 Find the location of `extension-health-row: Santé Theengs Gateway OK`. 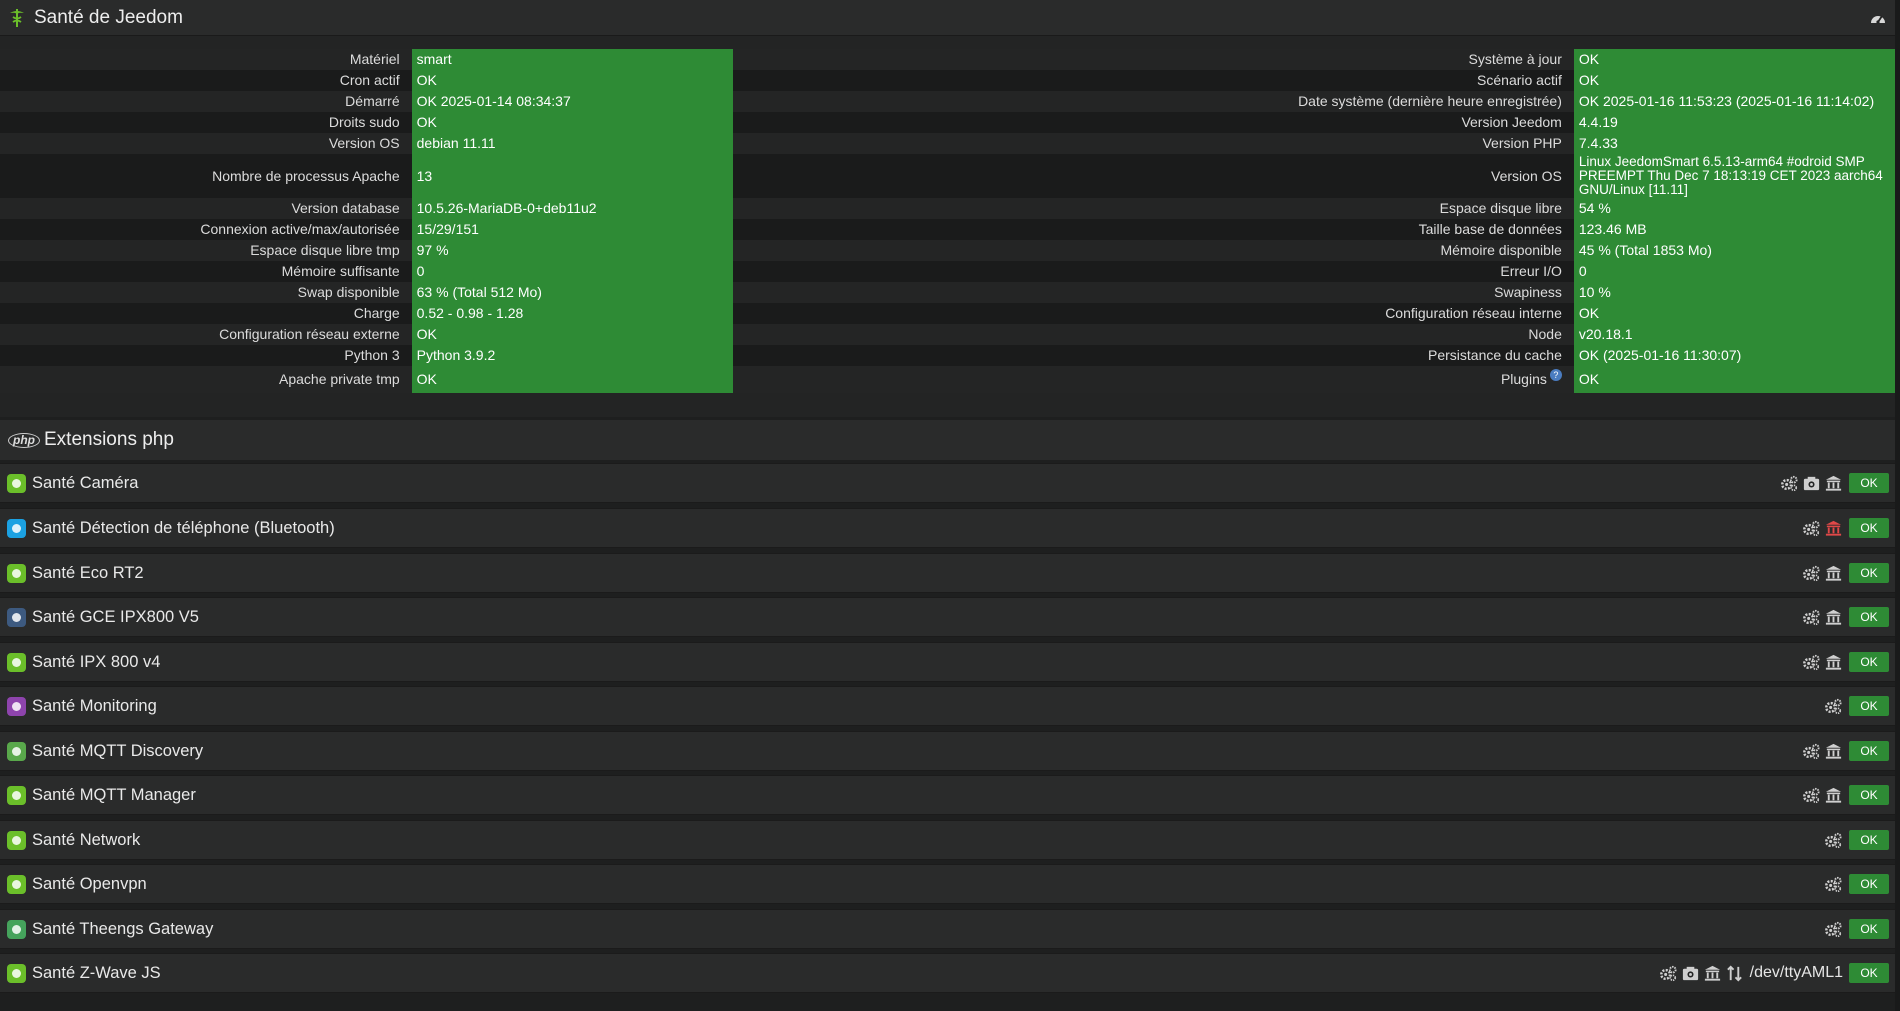

extension-health-row: Santé Theengs Gateway OK is located at coordinates (947, 929).